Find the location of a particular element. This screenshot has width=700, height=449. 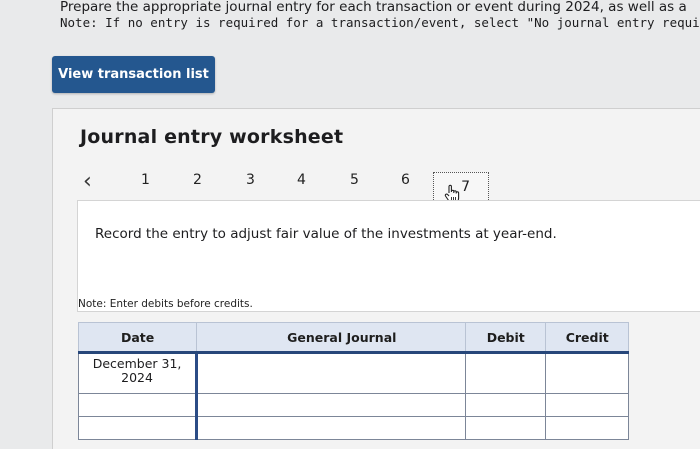

page-link-5: 5 is located at coordinates (354, 180).